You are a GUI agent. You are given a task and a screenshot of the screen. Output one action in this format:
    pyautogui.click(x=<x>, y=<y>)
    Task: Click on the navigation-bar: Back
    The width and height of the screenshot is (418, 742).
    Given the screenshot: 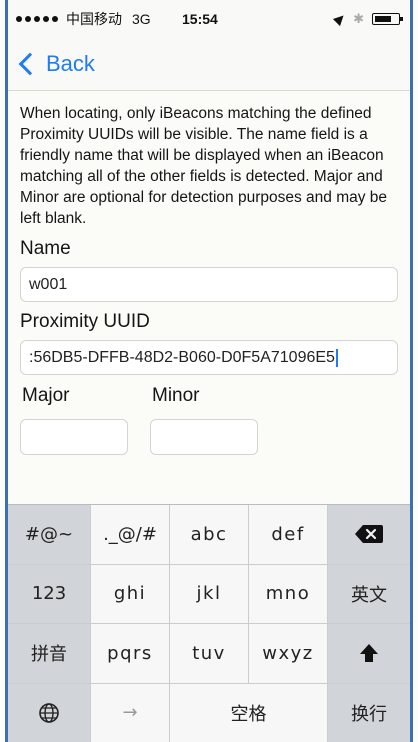 What is the action you would take?
    pyautogui.click(x=209, y=64)
    